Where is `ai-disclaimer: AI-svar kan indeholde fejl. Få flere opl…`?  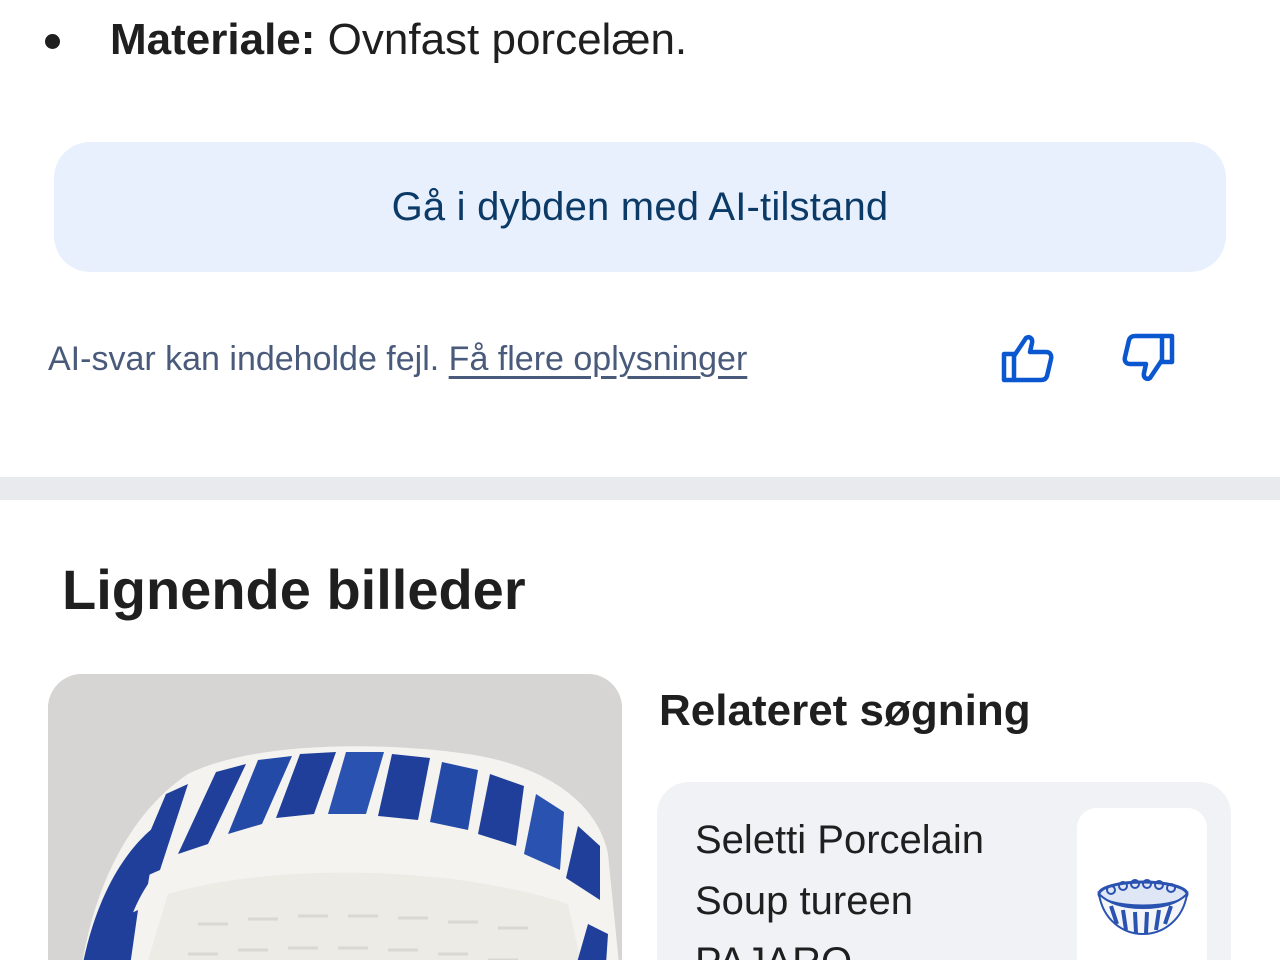 ai-disclaimer: AI-svar kan indeholde fejl. Få flere opl… is located at coordinates (397, 359).